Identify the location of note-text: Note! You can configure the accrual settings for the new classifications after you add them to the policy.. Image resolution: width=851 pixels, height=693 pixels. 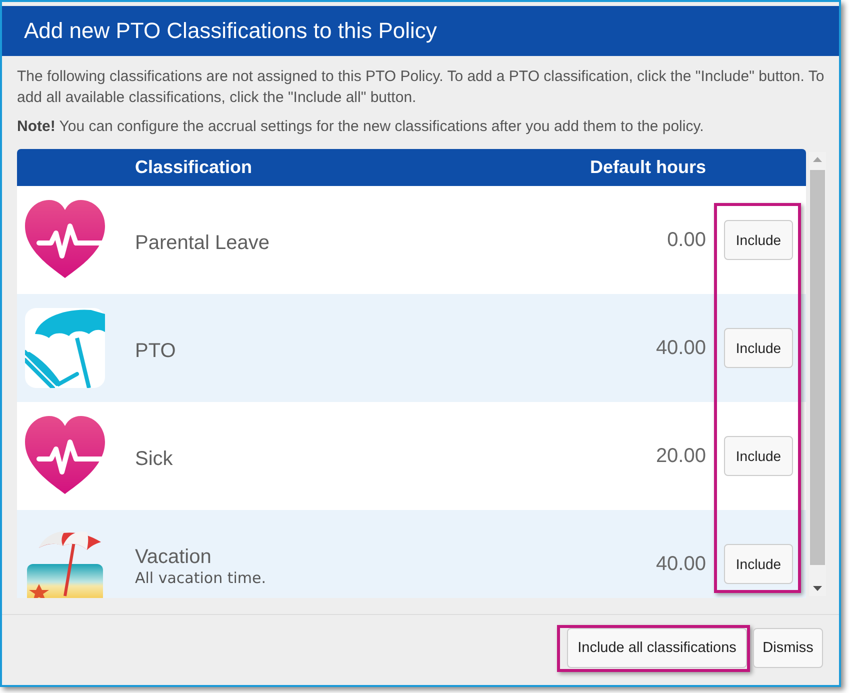
(361, 126).